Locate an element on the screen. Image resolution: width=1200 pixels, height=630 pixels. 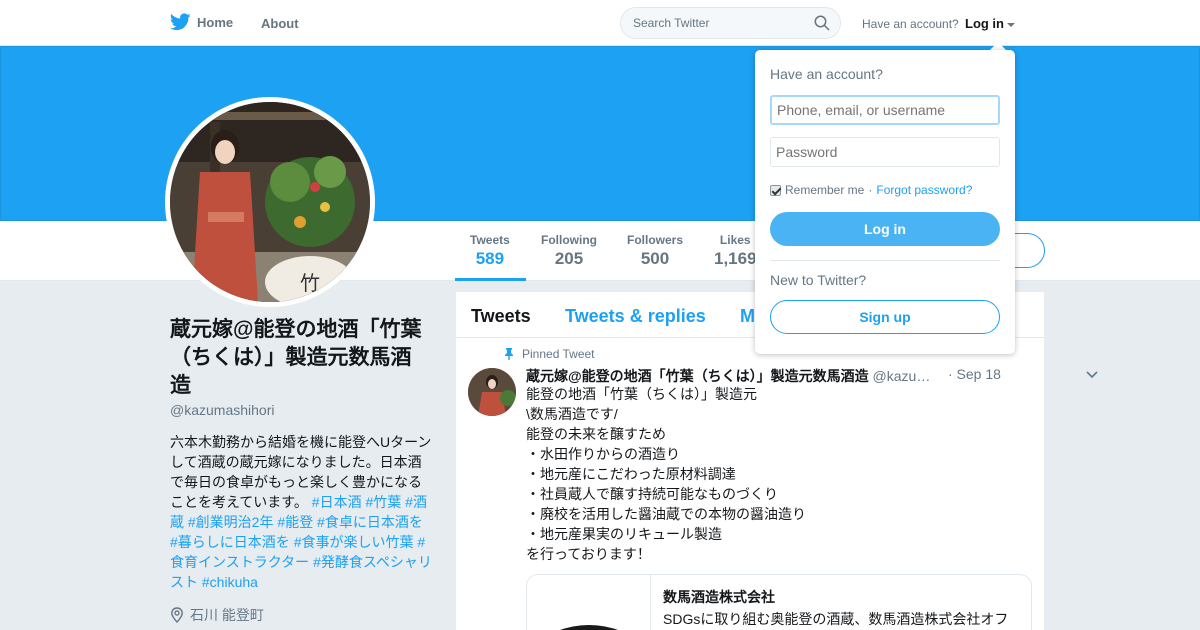
tweet-avatar is located at coordinates (492, 392).